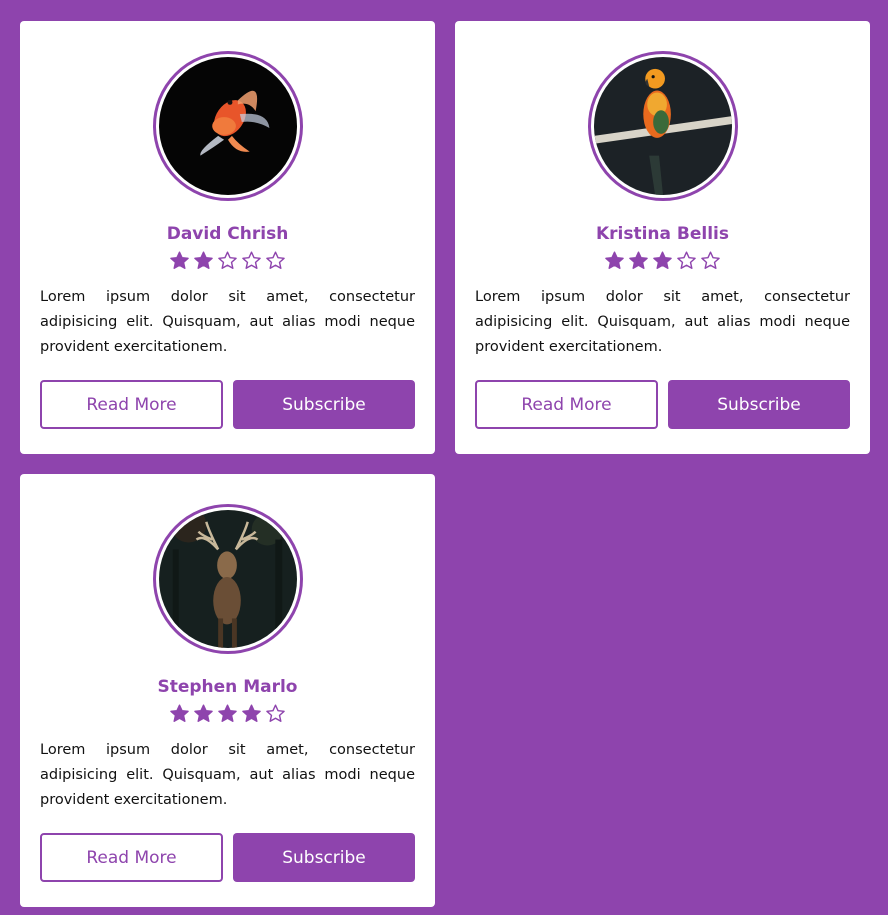 The width and height of the screenshot is (888, 915). I want to click on parrot-photo, so click(663, 126).